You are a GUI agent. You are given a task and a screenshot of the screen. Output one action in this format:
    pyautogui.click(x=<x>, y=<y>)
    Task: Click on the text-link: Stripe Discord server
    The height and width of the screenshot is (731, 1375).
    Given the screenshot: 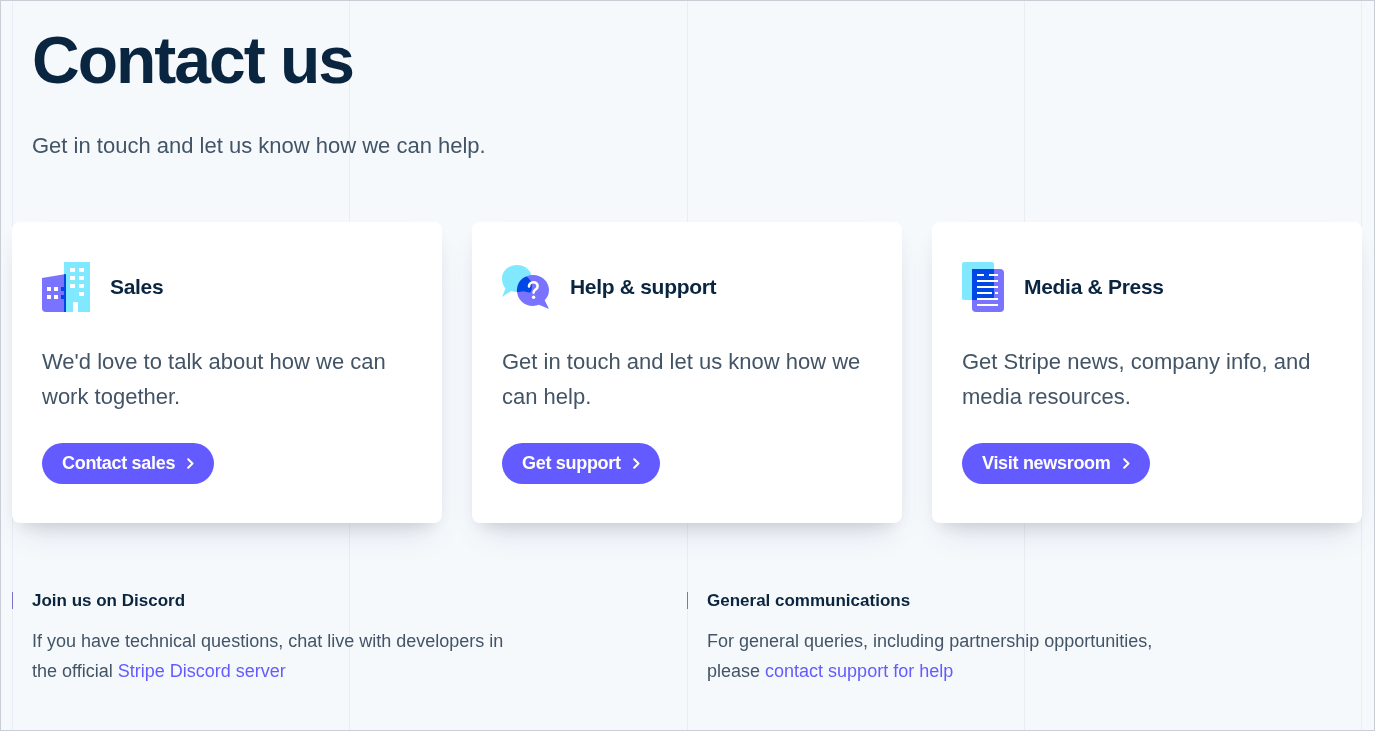 What is the action you would take?
    pyautogui.click(x=201, y=671)
    